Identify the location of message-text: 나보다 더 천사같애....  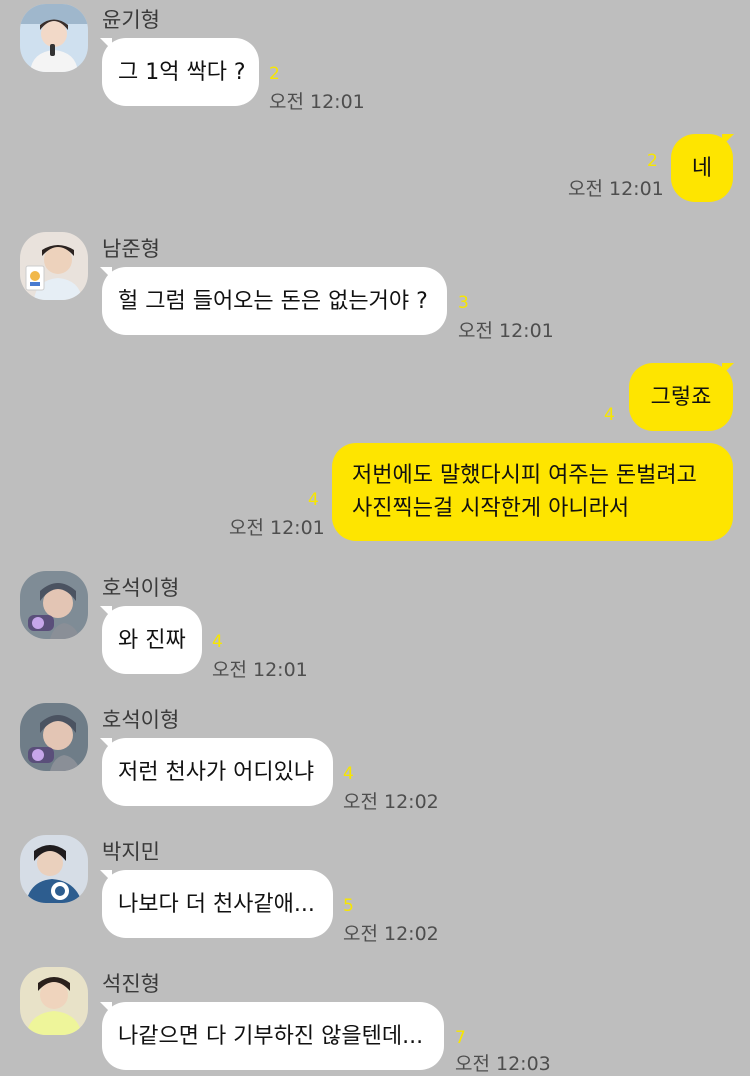
(216, 904).